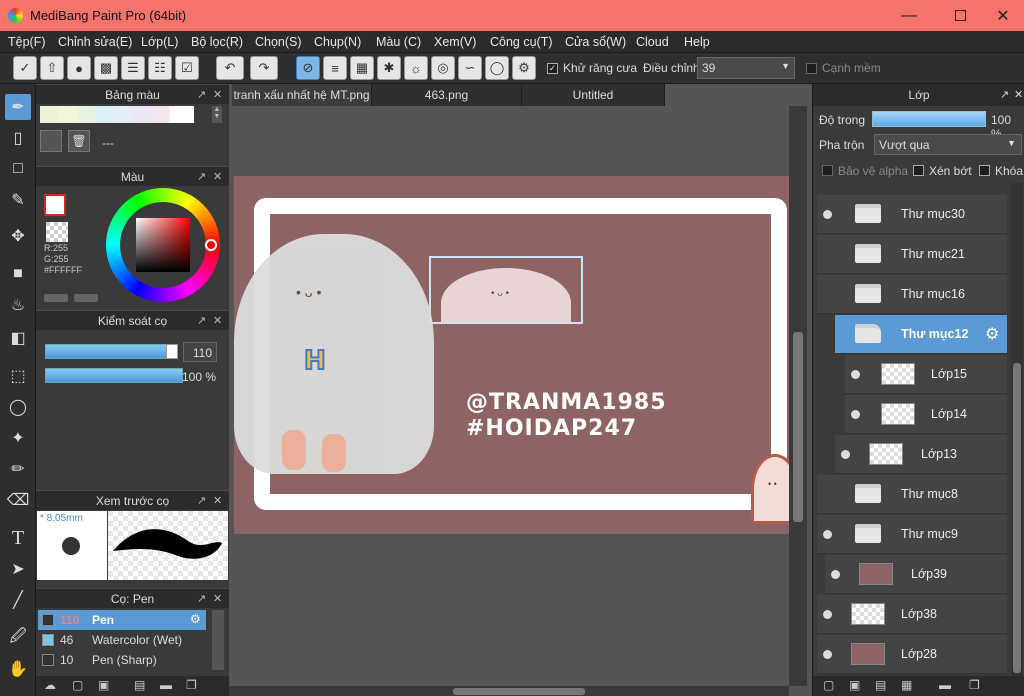  I want to click on curve-snap-icon: ∽, so click(470, 68).